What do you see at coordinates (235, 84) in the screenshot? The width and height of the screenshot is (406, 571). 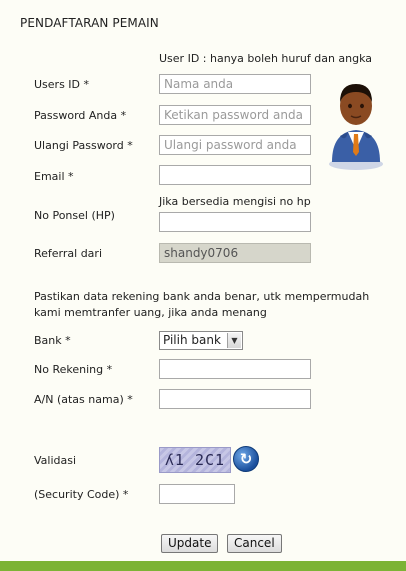 I see `user-id-input` at bounding box center [235, 84].